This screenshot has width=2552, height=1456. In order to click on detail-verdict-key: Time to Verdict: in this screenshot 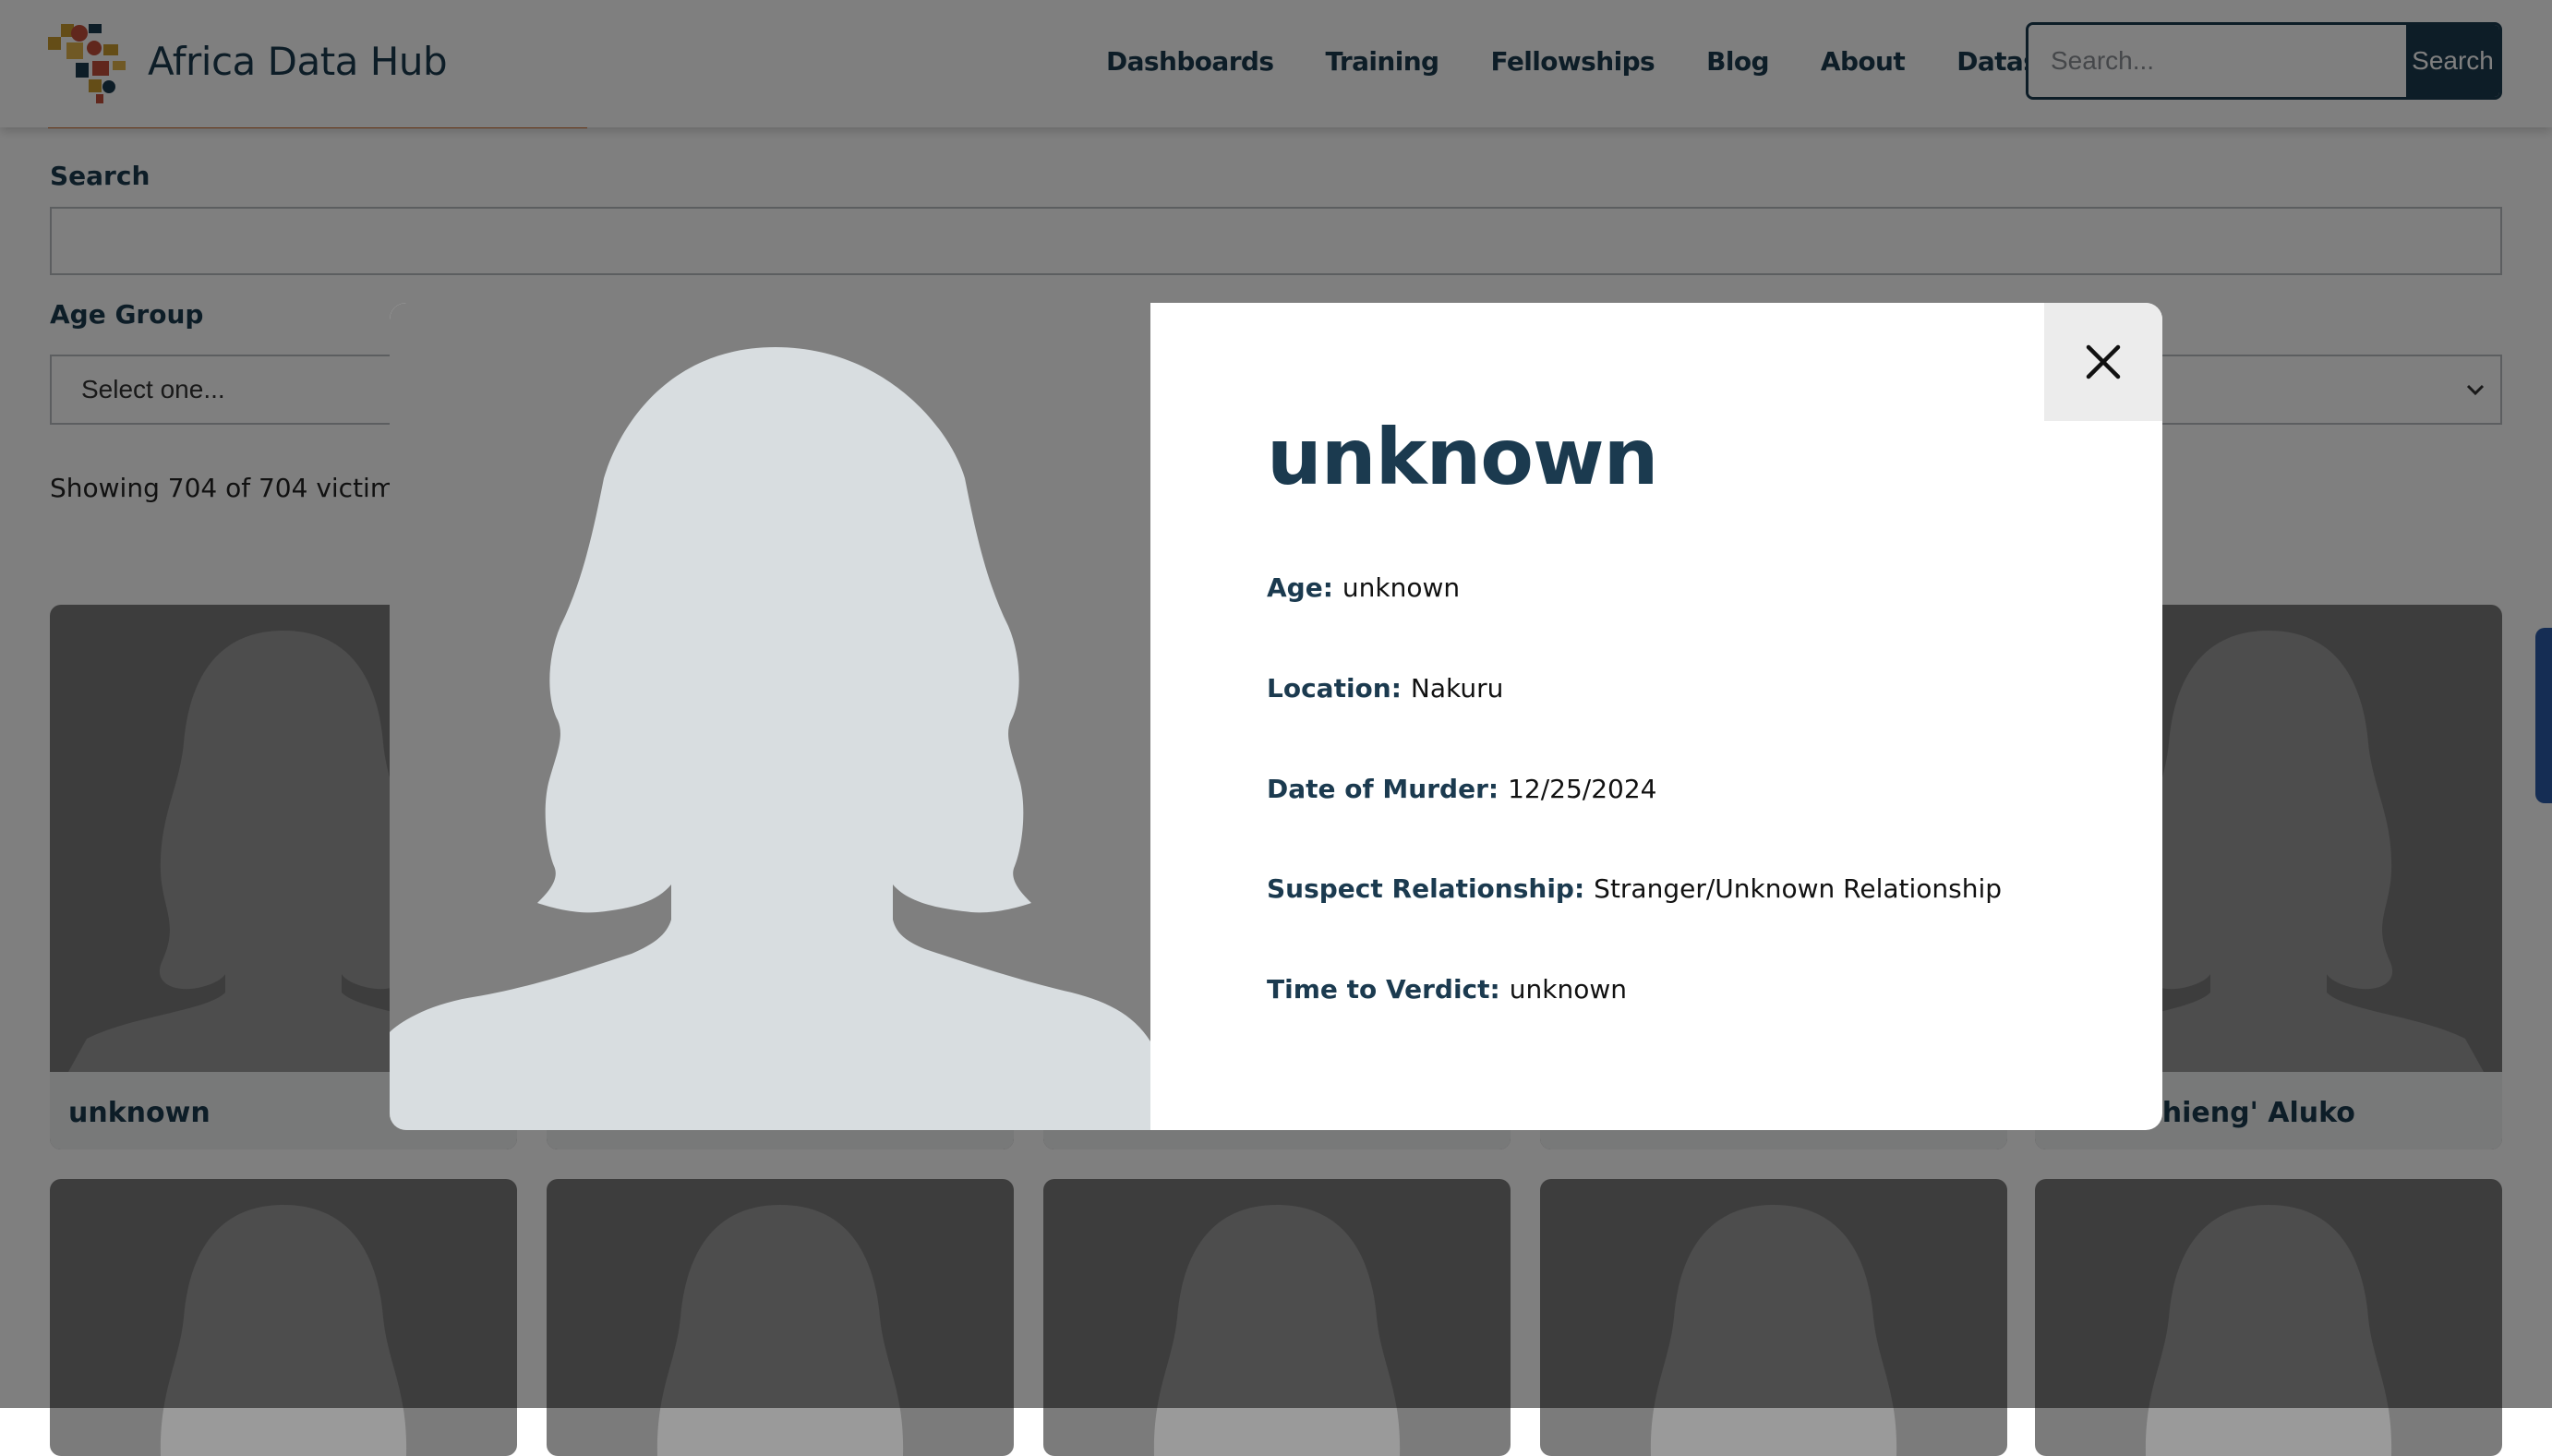, I will do `click(1383, 989)`.